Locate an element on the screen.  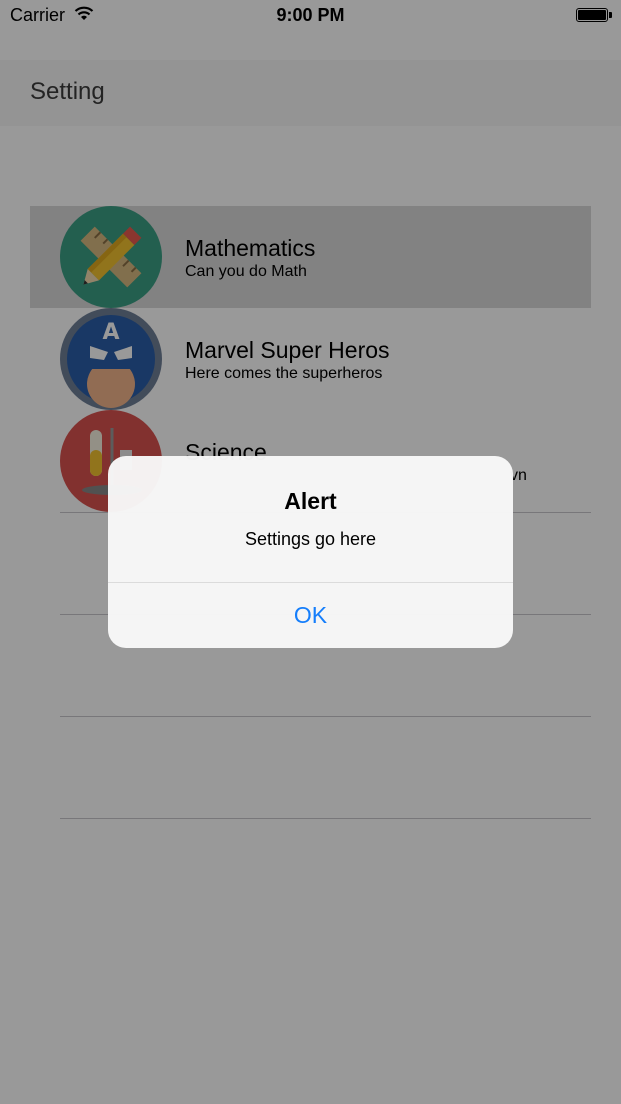
alert-dialog: Alert Settings go here OK is located at coordinates (310, 552).